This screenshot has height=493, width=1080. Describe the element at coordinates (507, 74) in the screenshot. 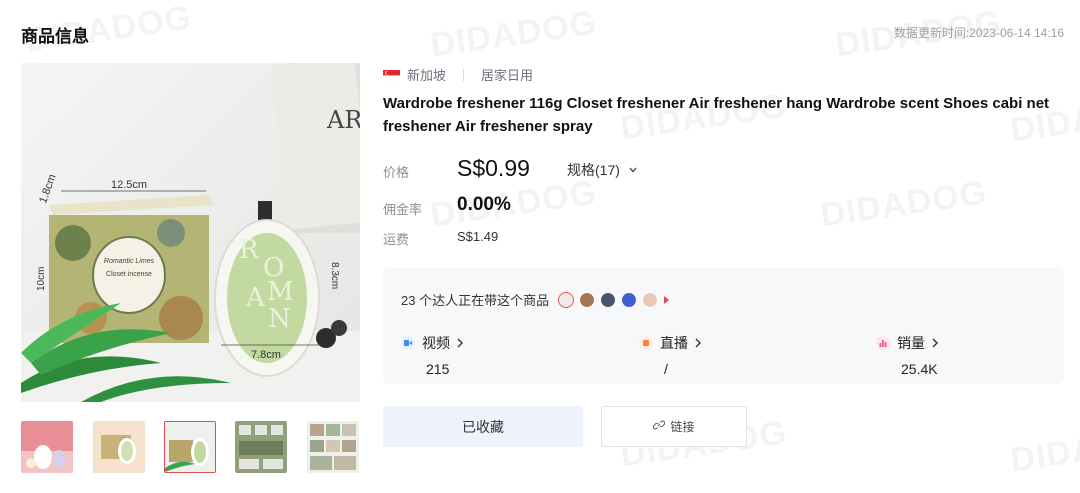

I see `category-label: 居家日用` at that location.